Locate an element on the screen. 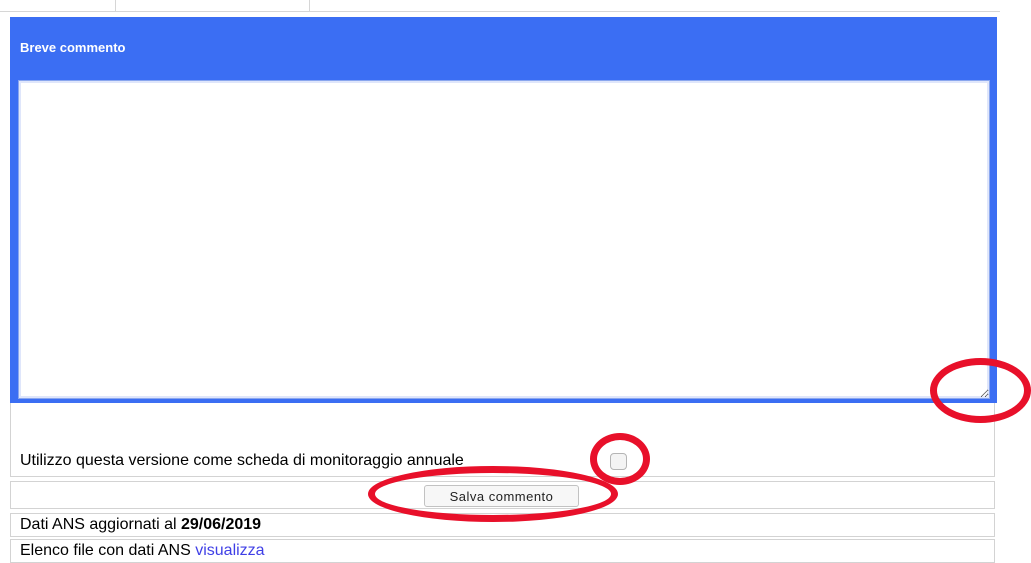 This screenshot has width=1031, height=563. checkbox-annotation is located at coordinates (620, 459).